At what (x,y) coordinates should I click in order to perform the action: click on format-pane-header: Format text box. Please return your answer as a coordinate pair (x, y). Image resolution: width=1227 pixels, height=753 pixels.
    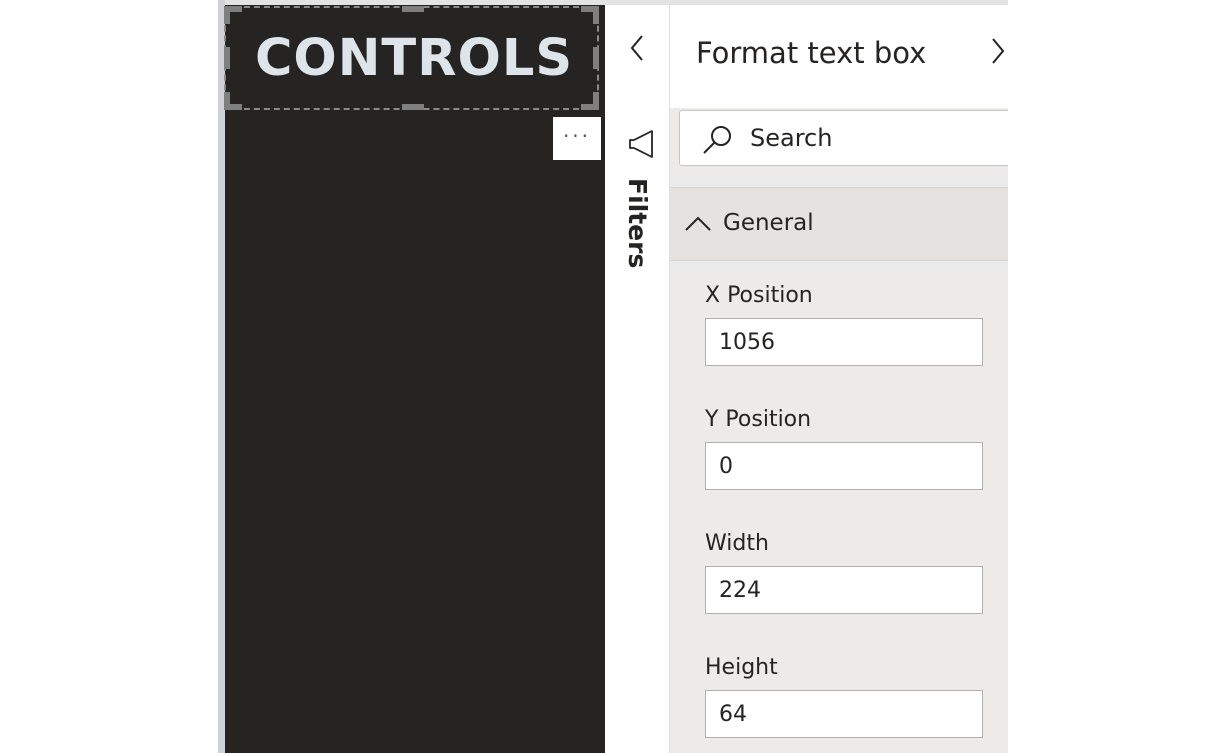
    Looking at the image, I should click on (839, 56).